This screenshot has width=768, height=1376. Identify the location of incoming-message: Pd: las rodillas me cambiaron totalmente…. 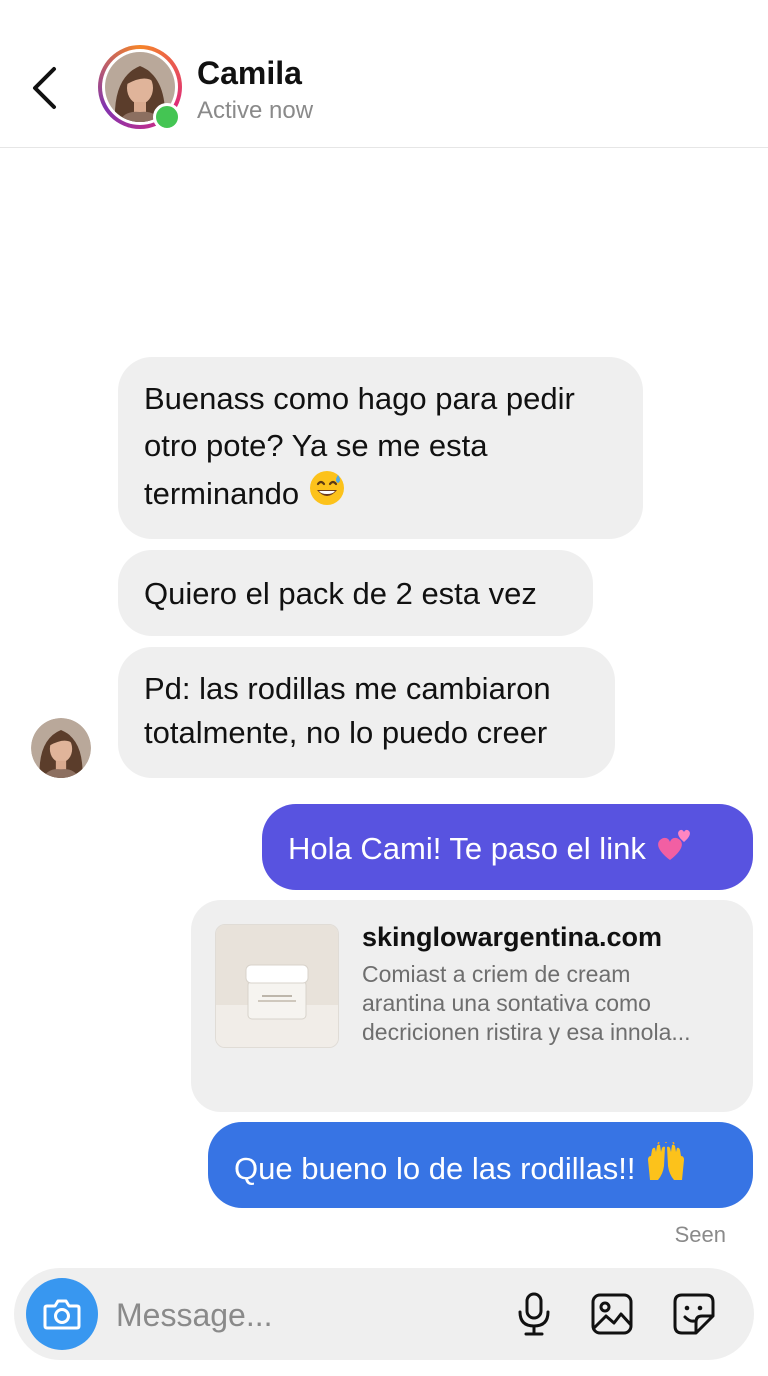
(366, 712).